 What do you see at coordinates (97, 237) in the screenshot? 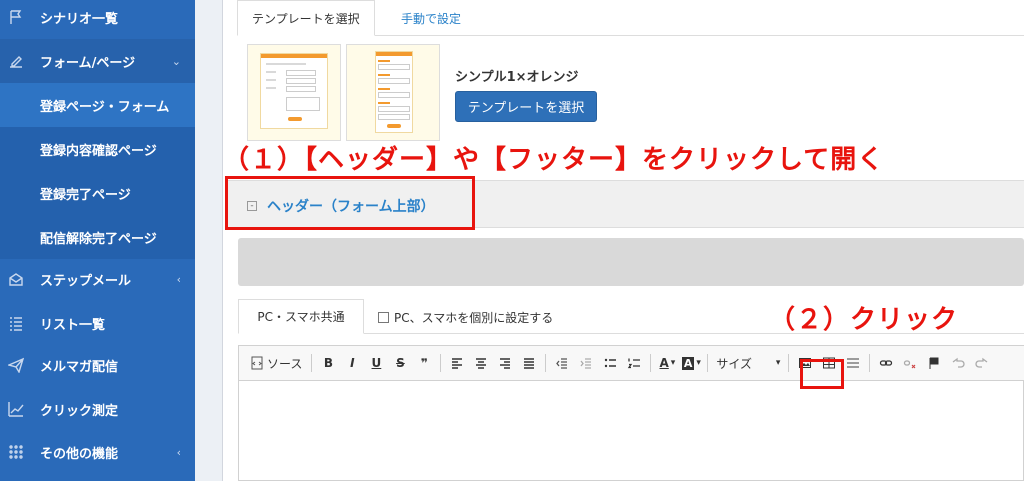
I see `sidebar-subitem-unsubscribe-page: 配信解除完了ページ` at bounding box center [97, 237].